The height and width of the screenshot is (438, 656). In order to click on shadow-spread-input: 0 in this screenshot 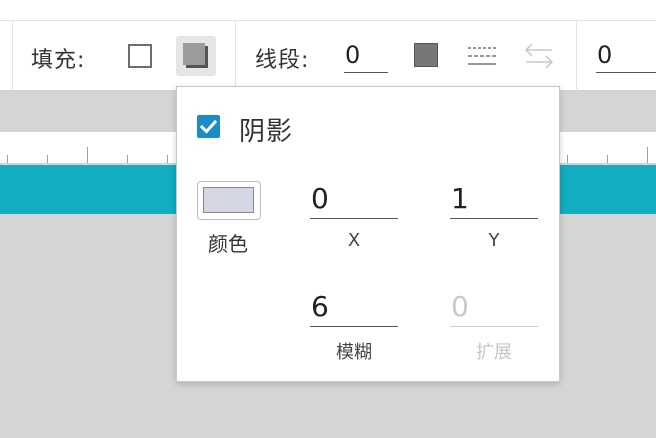, I will do `click(494, 307)`.